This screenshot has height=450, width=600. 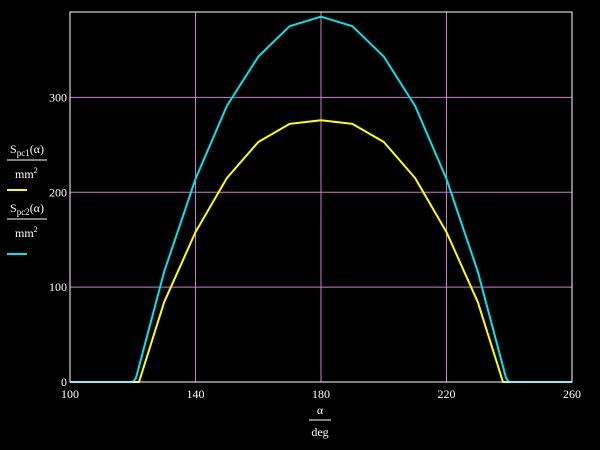 I want to click on y-tick-label: 200, so click(x=58, y=192).